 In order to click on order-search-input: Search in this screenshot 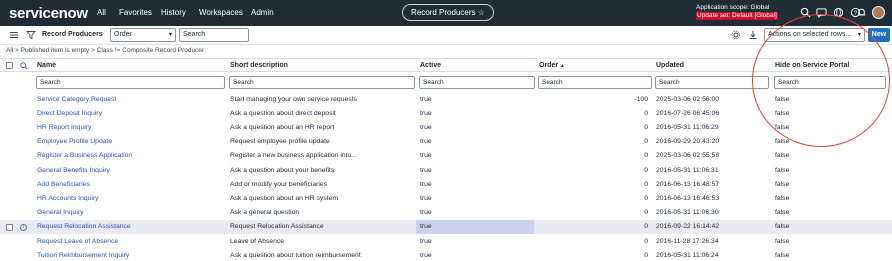, I will do `click(595, 82)`.